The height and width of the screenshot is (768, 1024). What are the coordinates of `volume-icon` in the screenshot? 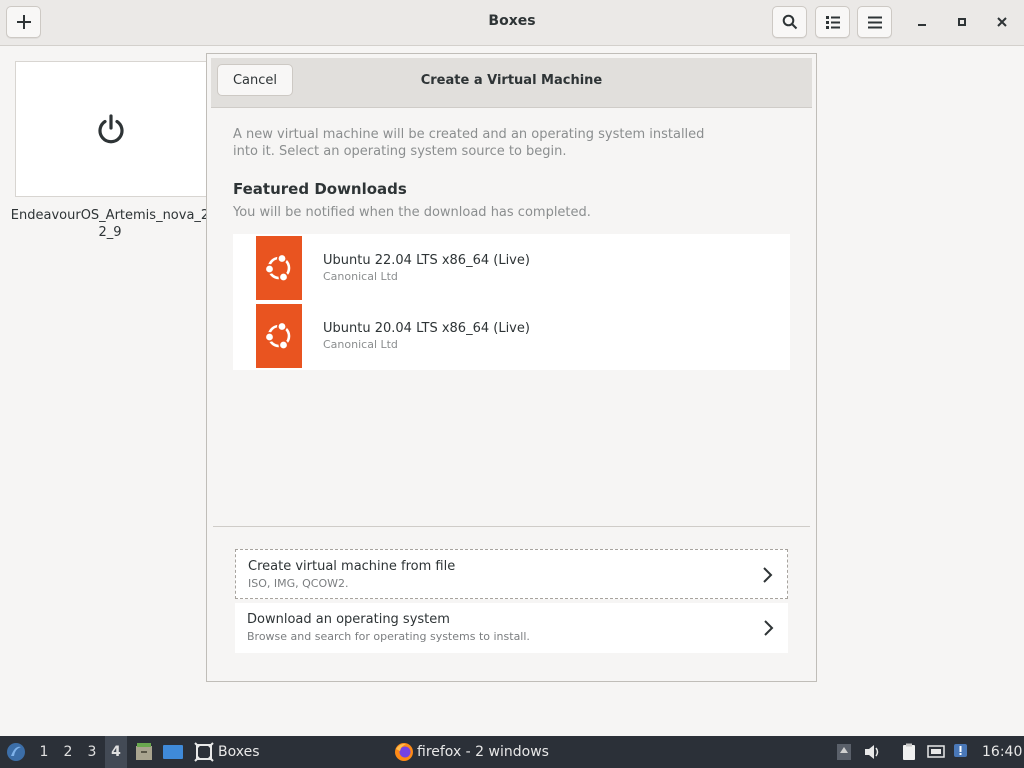 It's located at (872, 752).